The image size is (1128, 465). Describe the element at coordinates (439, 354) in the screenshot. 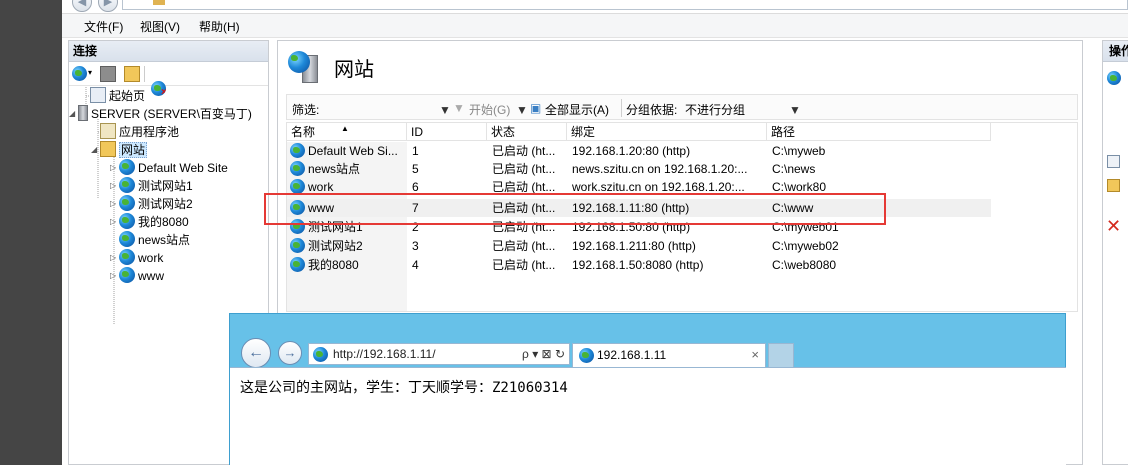

I see `browser-address-bar: http://192.168.1.11/ ρ ▾ ⊠ ↻` at that location.